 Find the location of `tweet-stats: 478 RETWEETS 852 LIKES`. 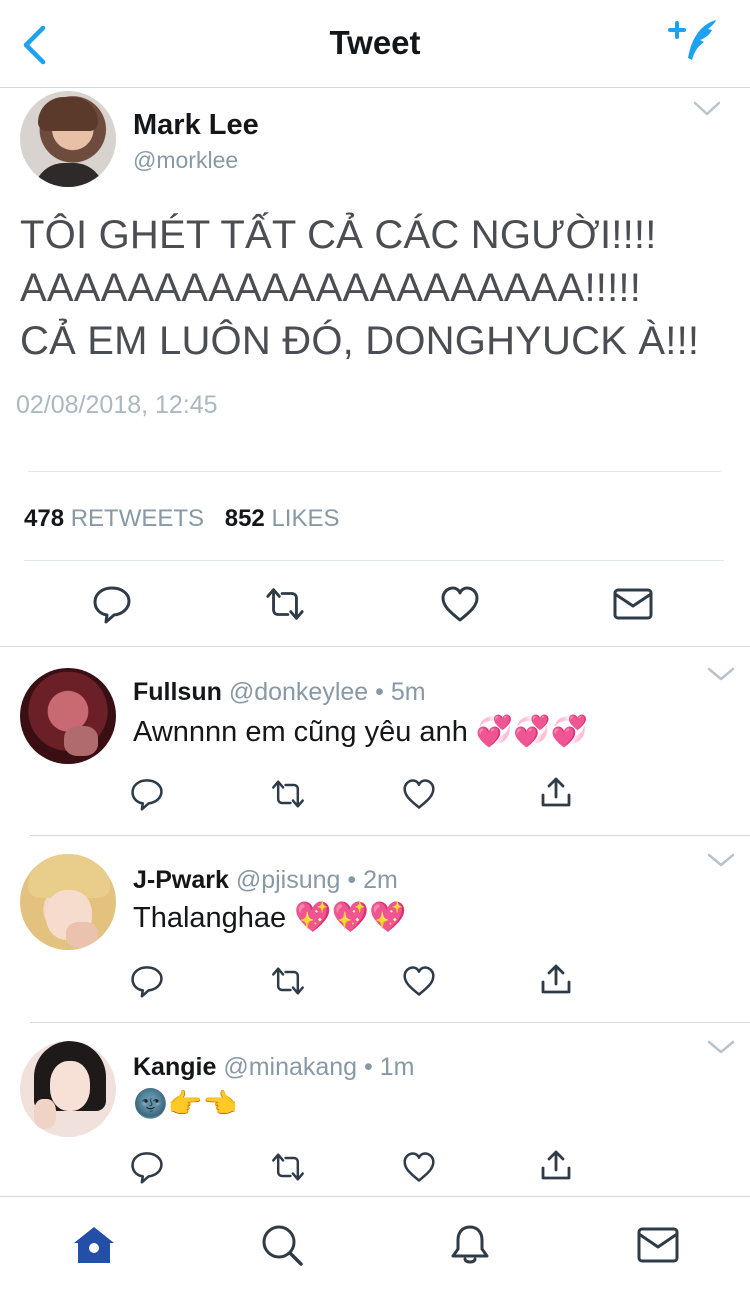

tweet-stats: 478 RETWEETS 852 LIKES is located at coordinates (189, 519).